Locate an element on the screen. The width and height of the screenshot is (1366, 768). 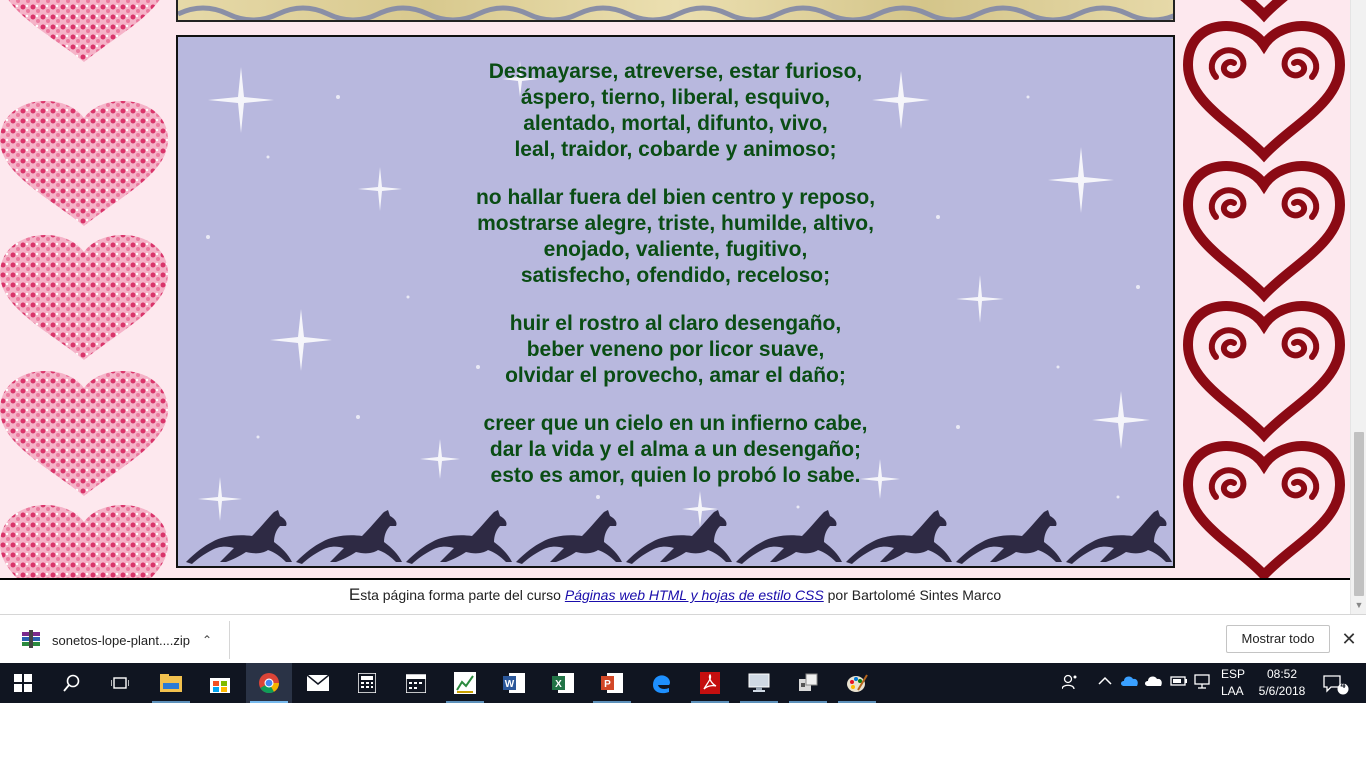
notification-count: 4 is located at coordinates (1343, 685).